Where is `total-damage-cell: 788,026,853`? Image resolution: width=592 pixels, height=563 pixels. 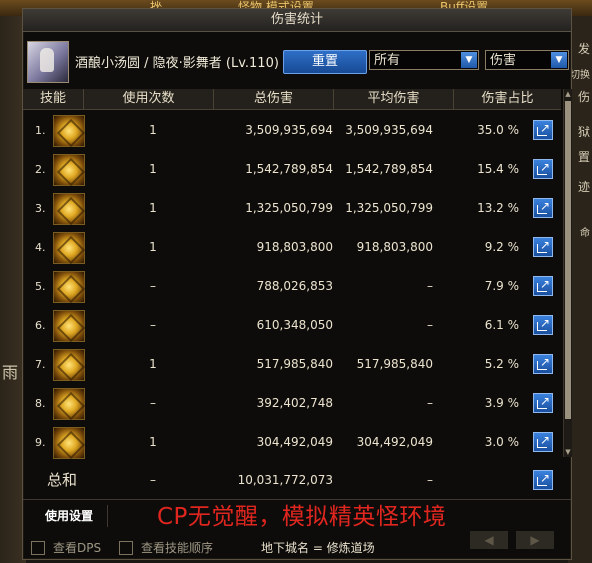
total-damage-cell: 788,026,853 is located at coordinates (294, 286).